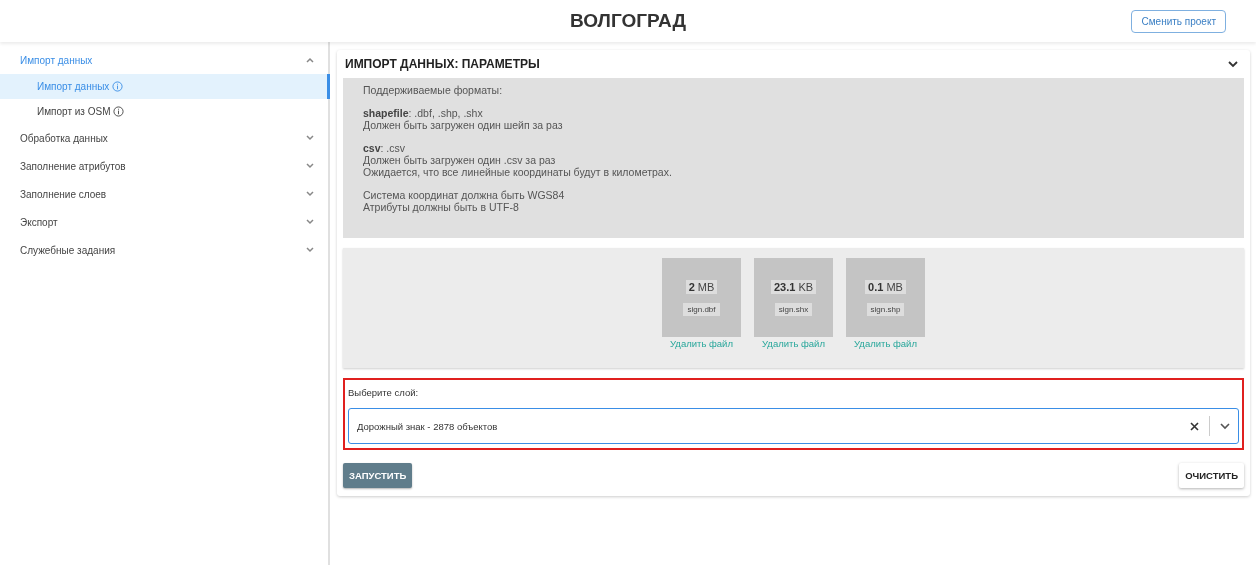  I want to click on sidebar-group: Обработка данных, so click(164, 138).